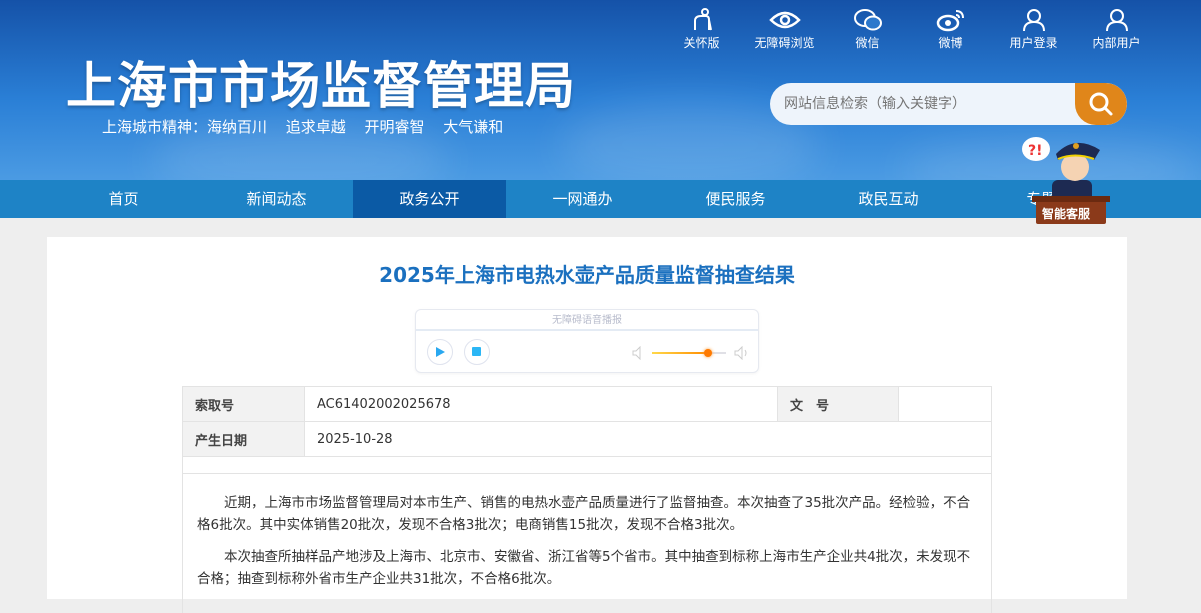 The image size is (1201, 613). What do you see at coordinates (1033, 43) in the screenshot?
I see `tool-label: 用户登录` at bounding box center [1033, 43].